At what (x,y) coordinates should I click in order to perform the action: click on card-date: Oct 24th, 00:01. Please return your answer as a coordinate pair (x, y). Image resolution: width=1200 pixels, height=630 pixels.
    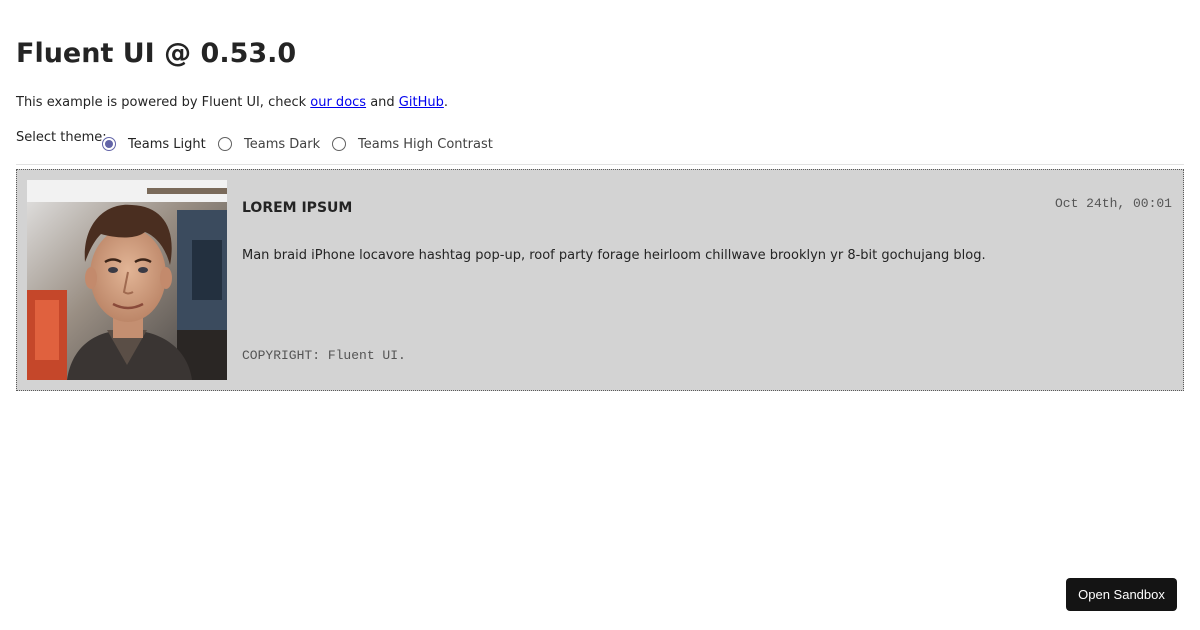
    Looking at the image, I should click on (1113, 203).